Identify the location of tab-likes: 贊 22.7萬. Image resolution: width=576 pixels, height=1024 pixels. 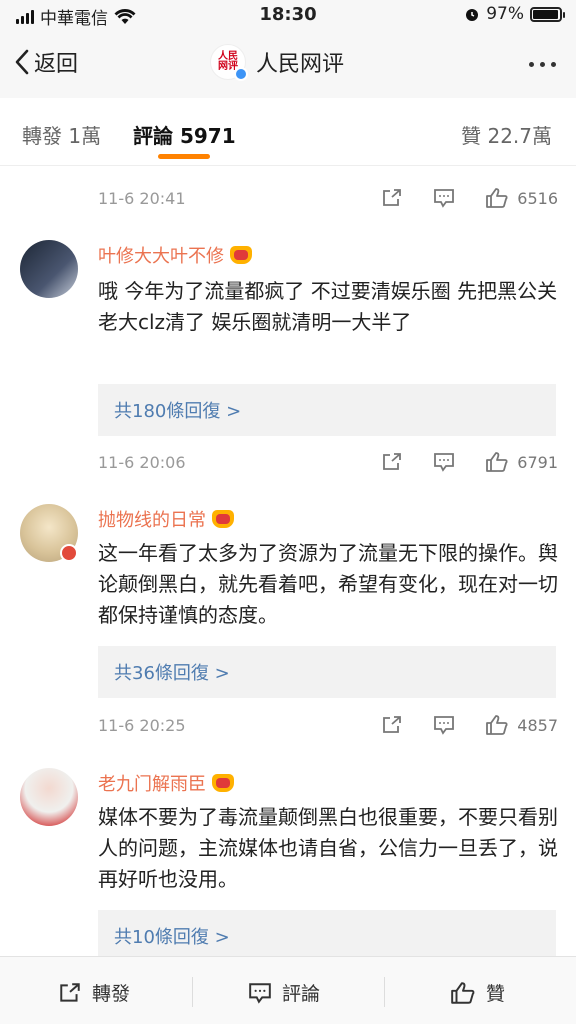
(506, 134).